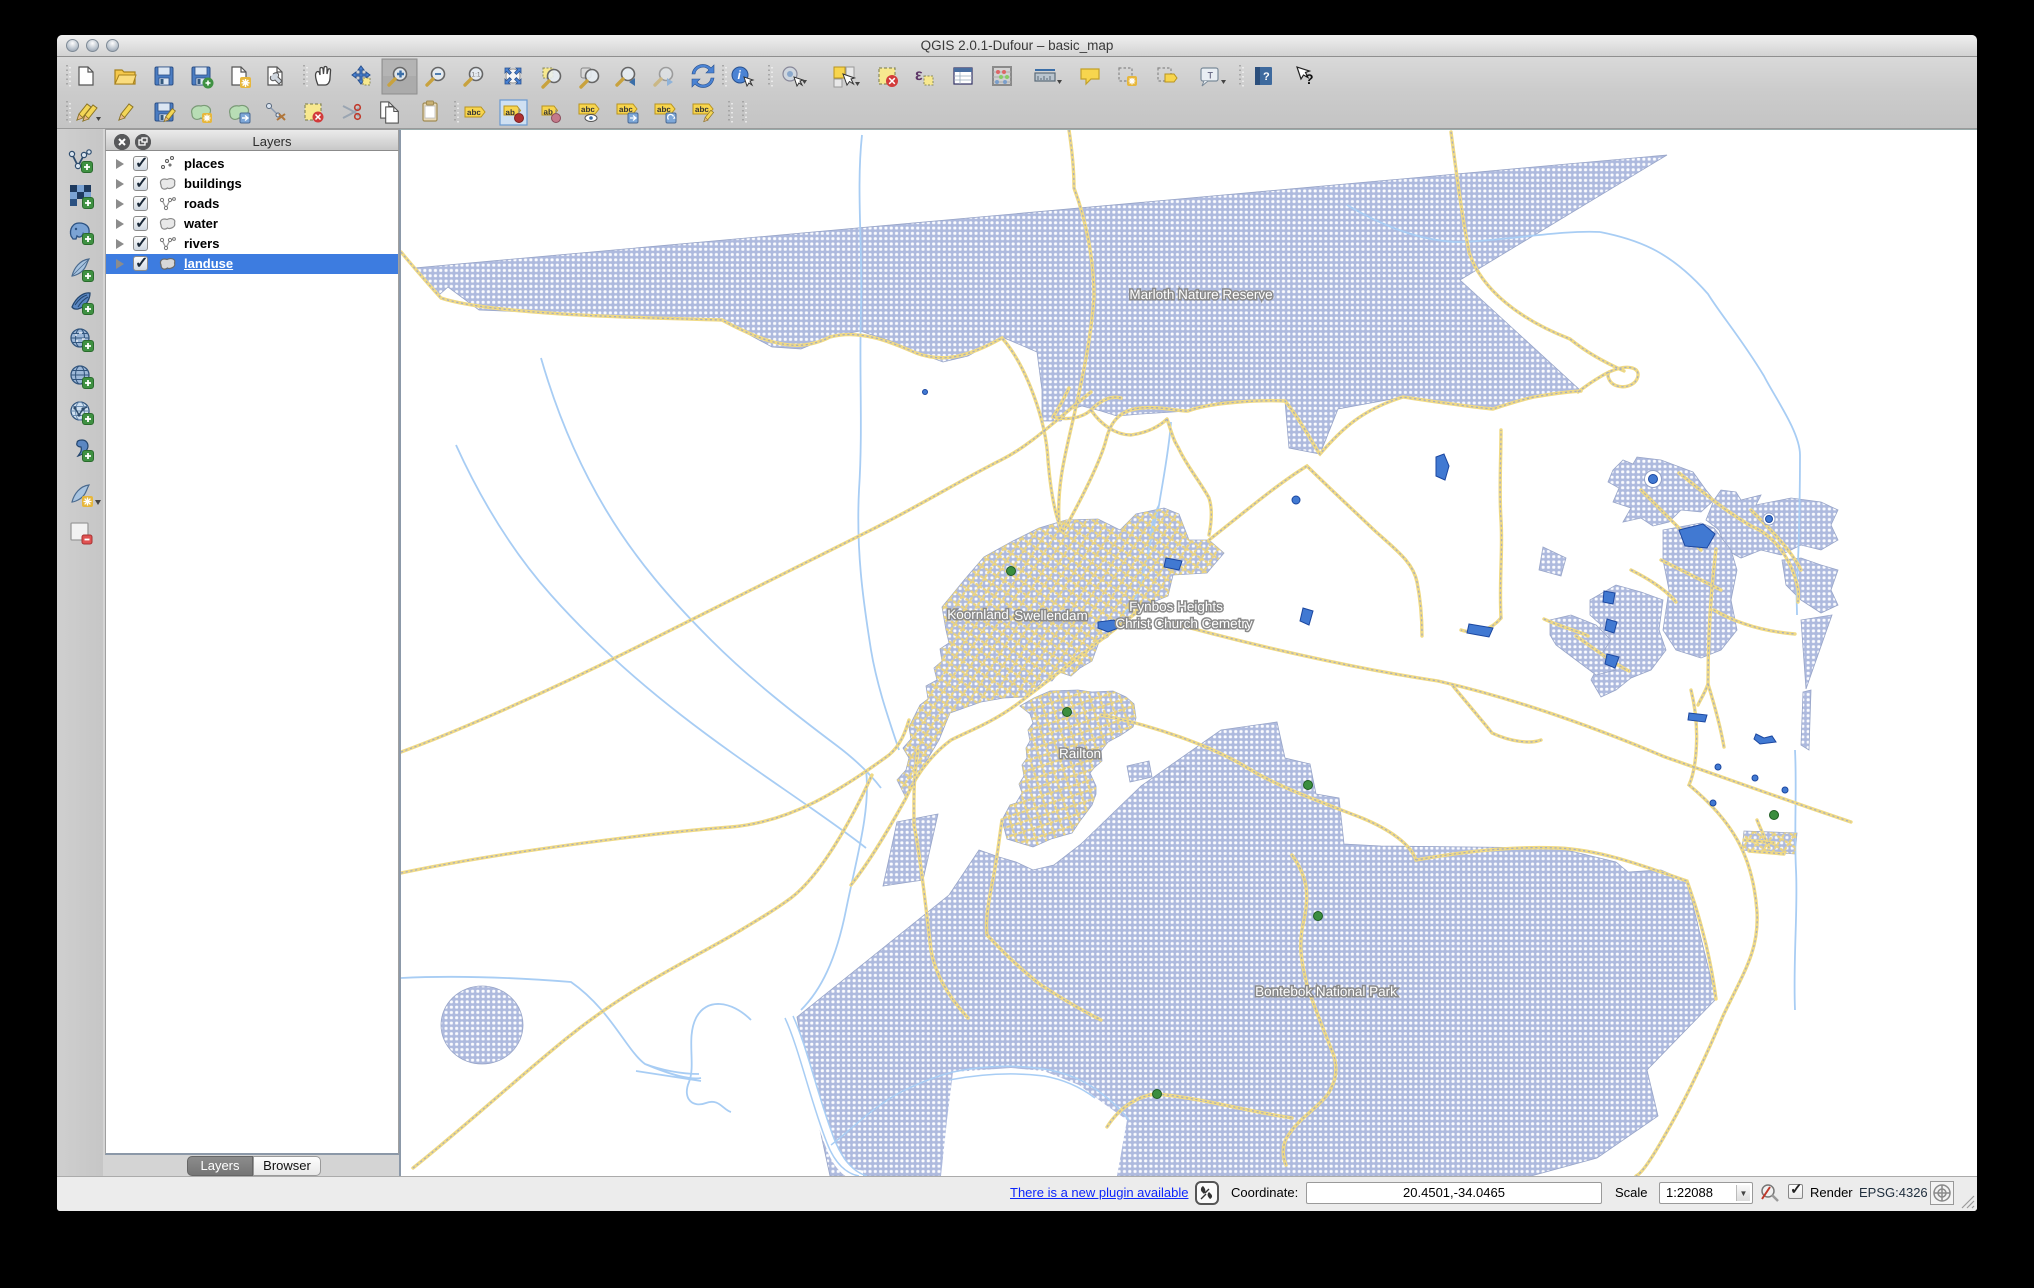  What do you see at coordinates (476, 75) in the screenshot?
I see `svg-text: 1:1` at bounding box center [476, 75].